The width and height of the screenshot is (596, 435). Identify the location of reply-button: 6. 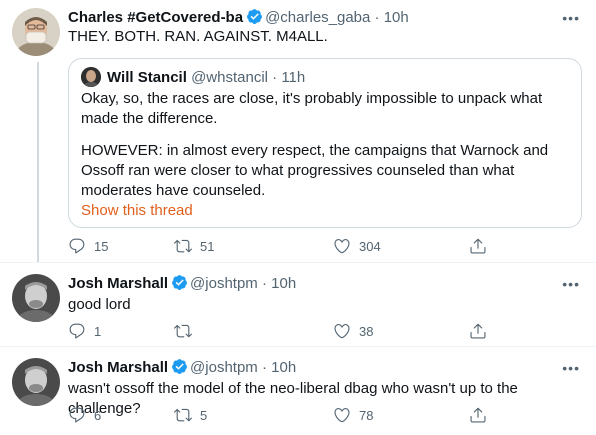
(84, 415).